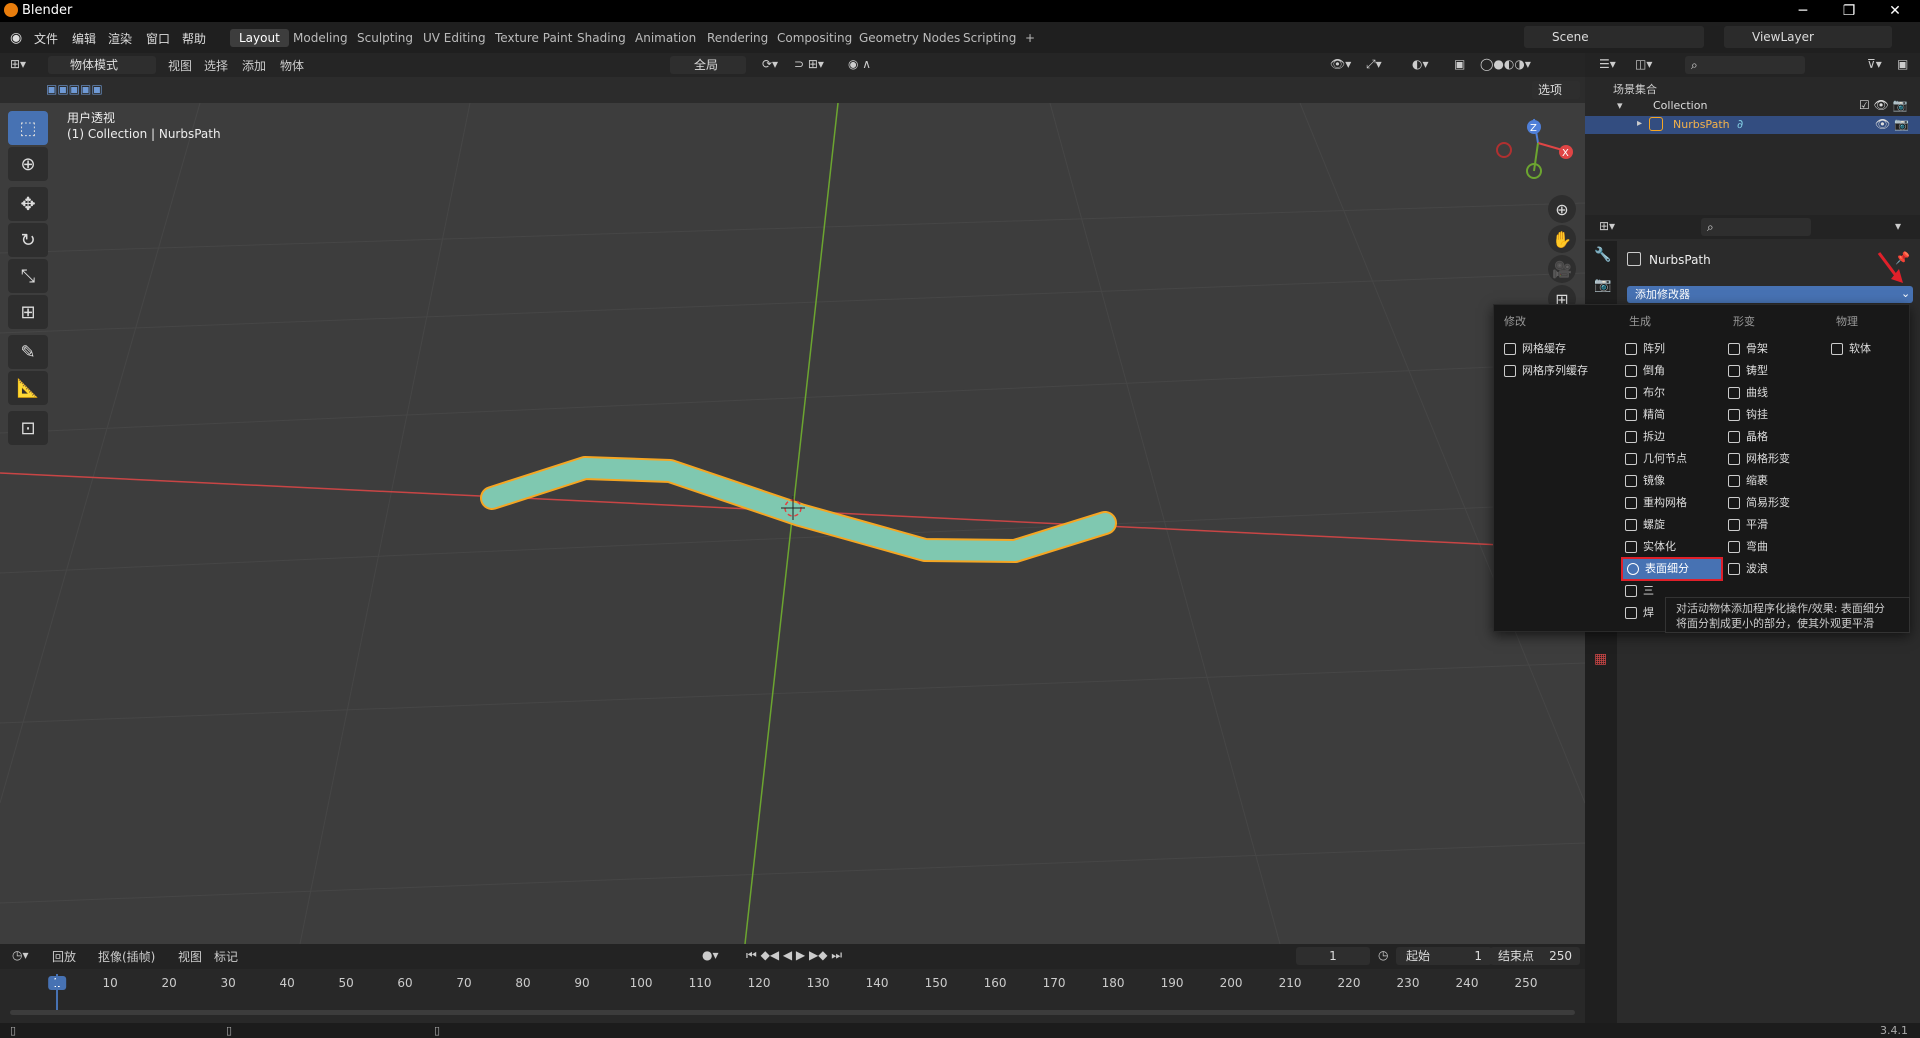 The width and height of the screenshot is (1920, 1038). What do you see at coordinates (1803, 11) in the screenshot?
I see `minimize-button: ─` at bounding box center [1803, 11].